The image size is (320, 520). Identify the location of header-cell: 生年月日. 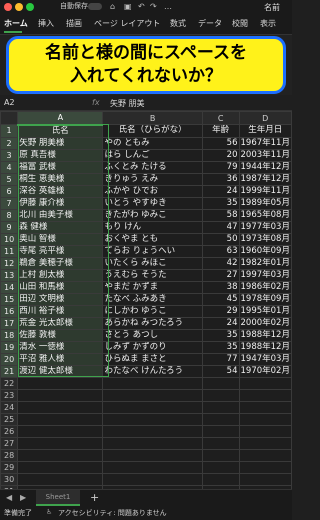
(265, 131).